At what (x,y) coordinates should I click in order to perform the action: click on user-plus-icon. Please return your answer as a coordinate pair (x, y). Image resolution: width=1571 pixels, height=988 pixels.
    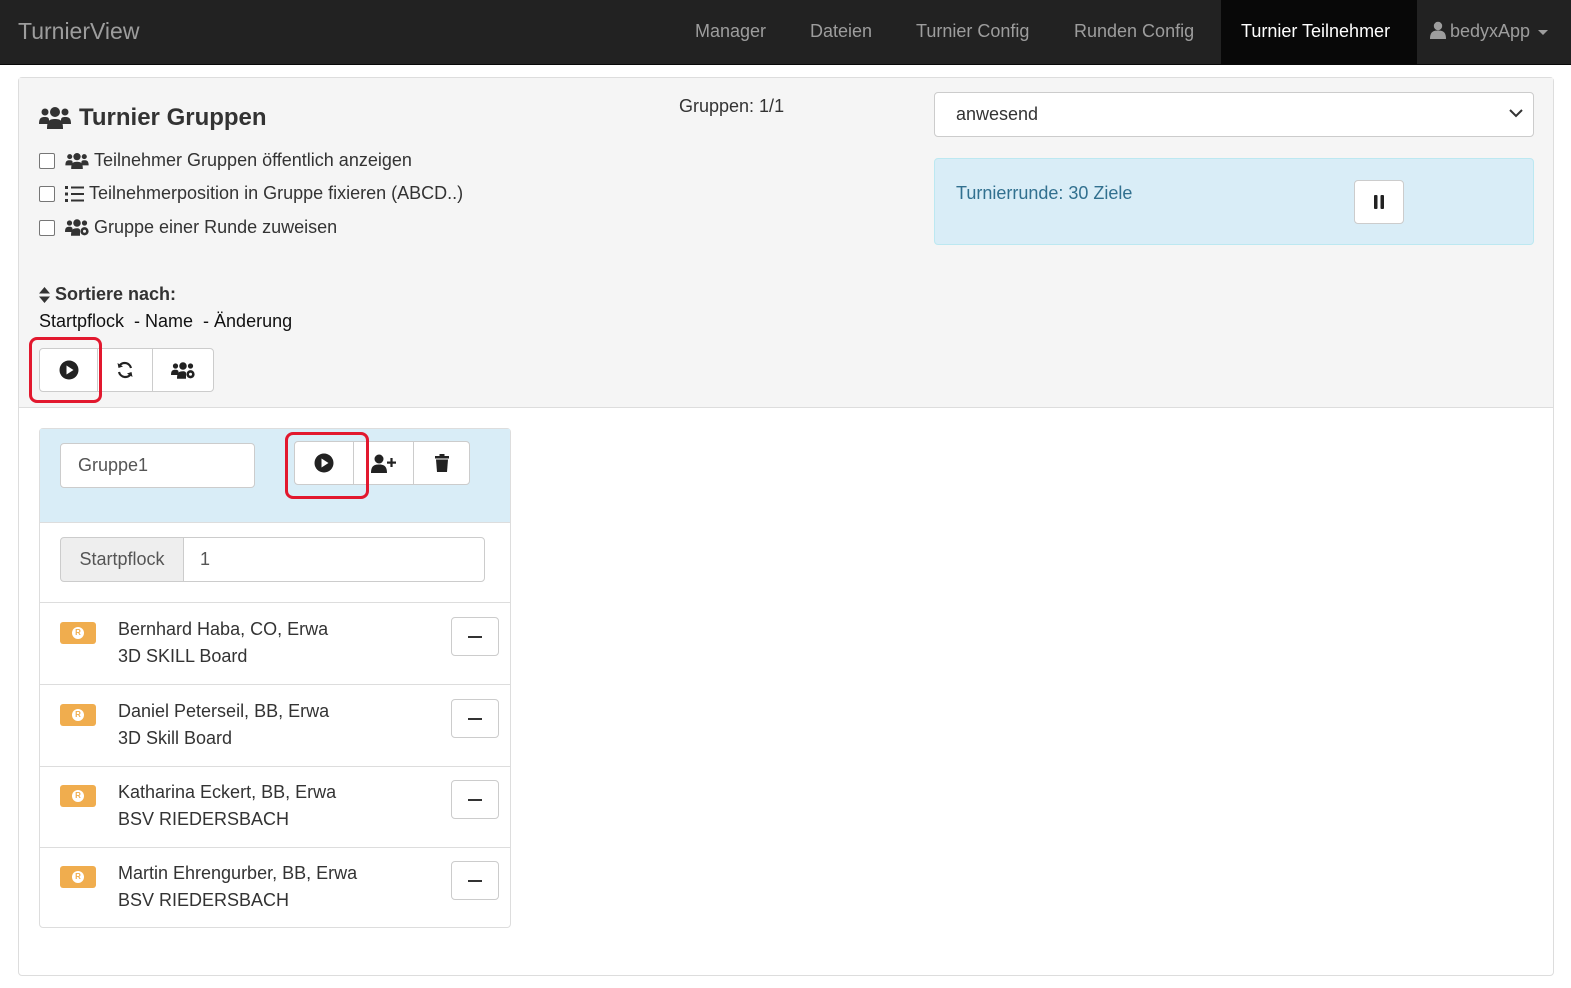
    Looking at the image, I should click on (383, 463).